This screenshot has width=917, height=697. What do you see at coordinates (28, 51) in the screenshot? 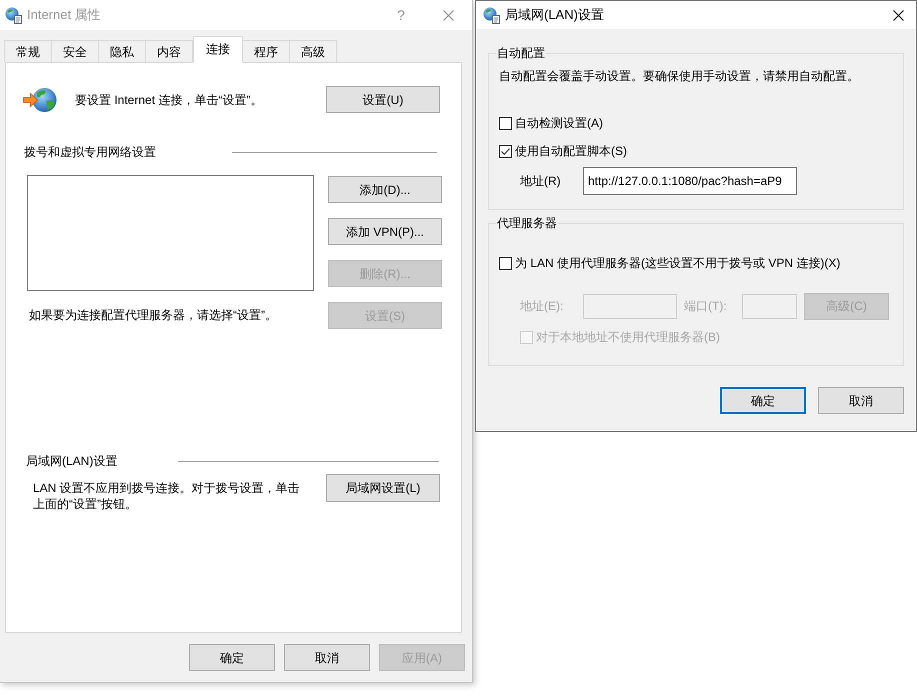
I see `tab: 常规` at bounding box center [28, 51].